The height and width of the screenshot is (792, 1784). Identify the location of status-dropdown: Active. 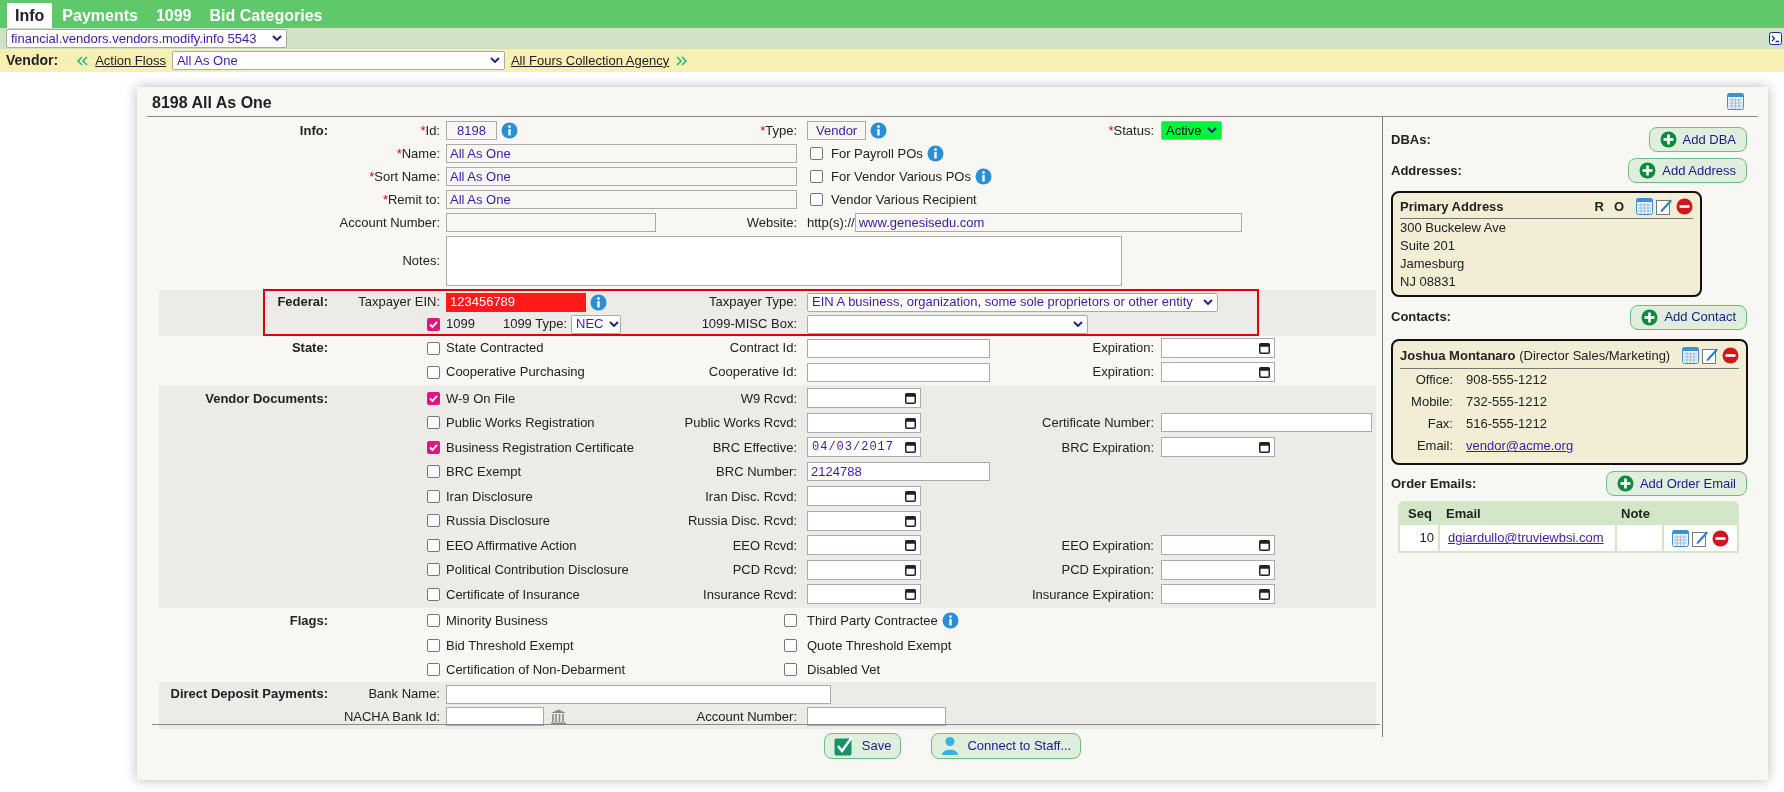
(1191, 130).